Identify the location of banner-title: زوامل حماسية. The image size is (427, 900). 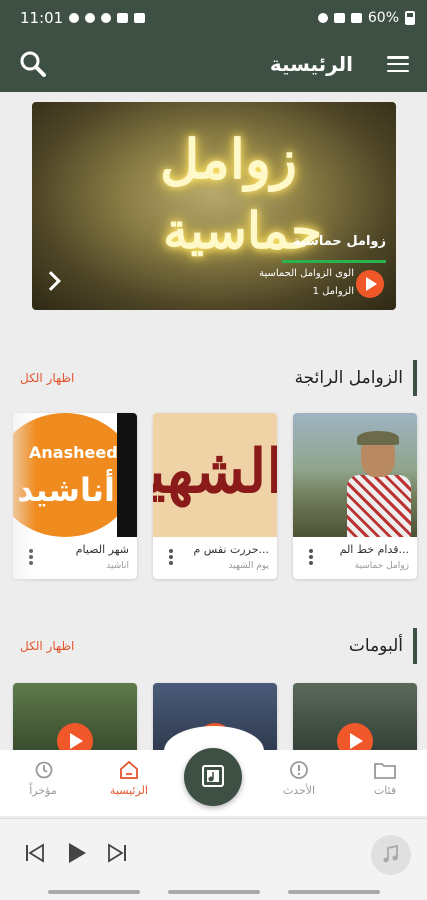
(339, 241).